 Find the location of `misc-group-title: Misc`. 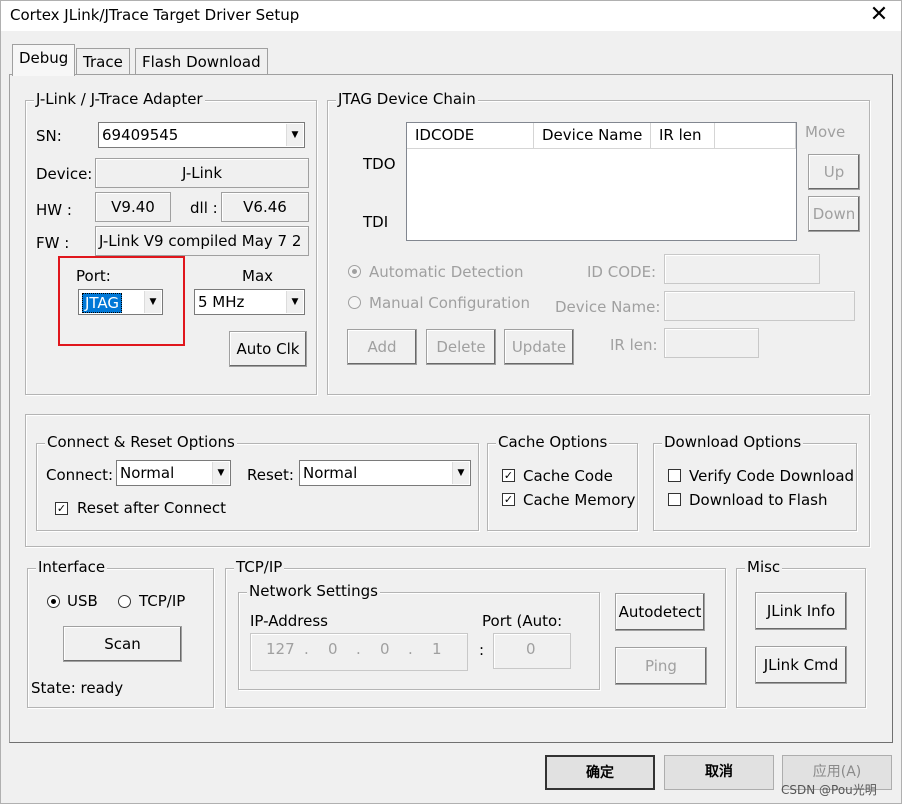

misc-group-title: Misc is located at coordinates (764, 567).